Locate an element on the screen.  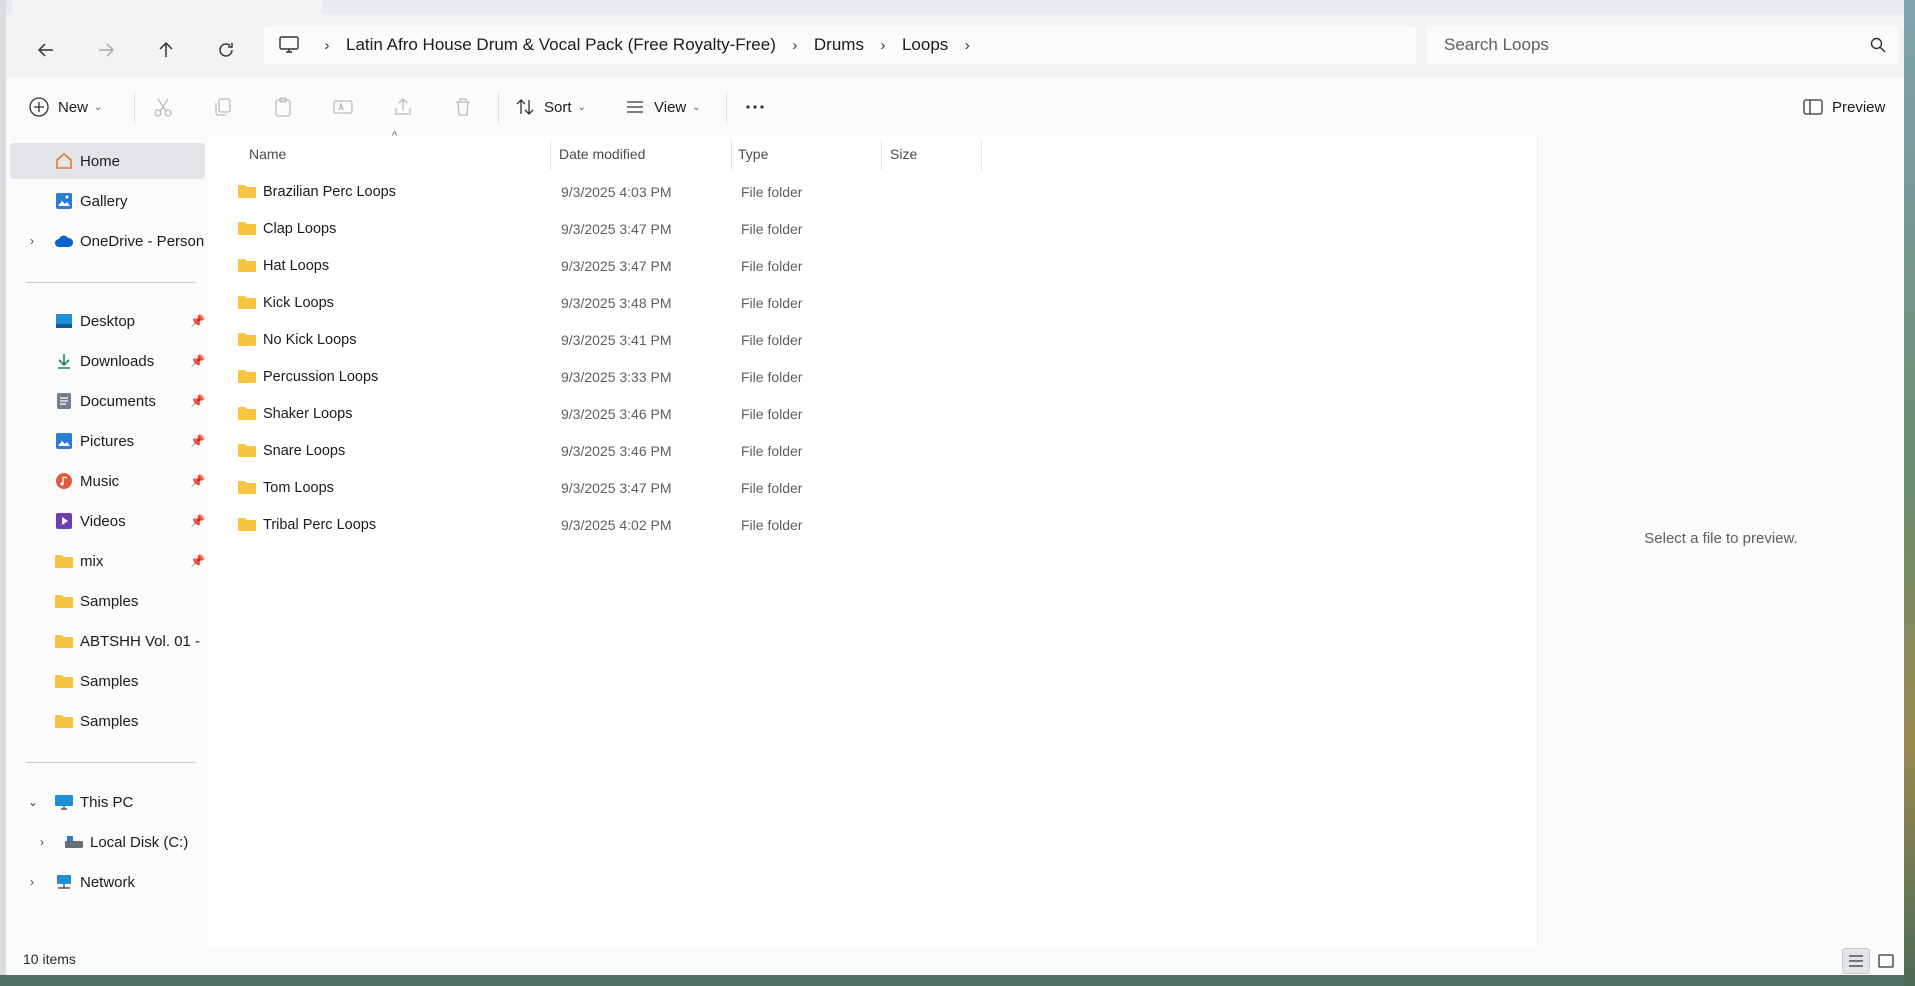
sidebar-item-documents: Documents 📌 is located at coordinates (107, 401).